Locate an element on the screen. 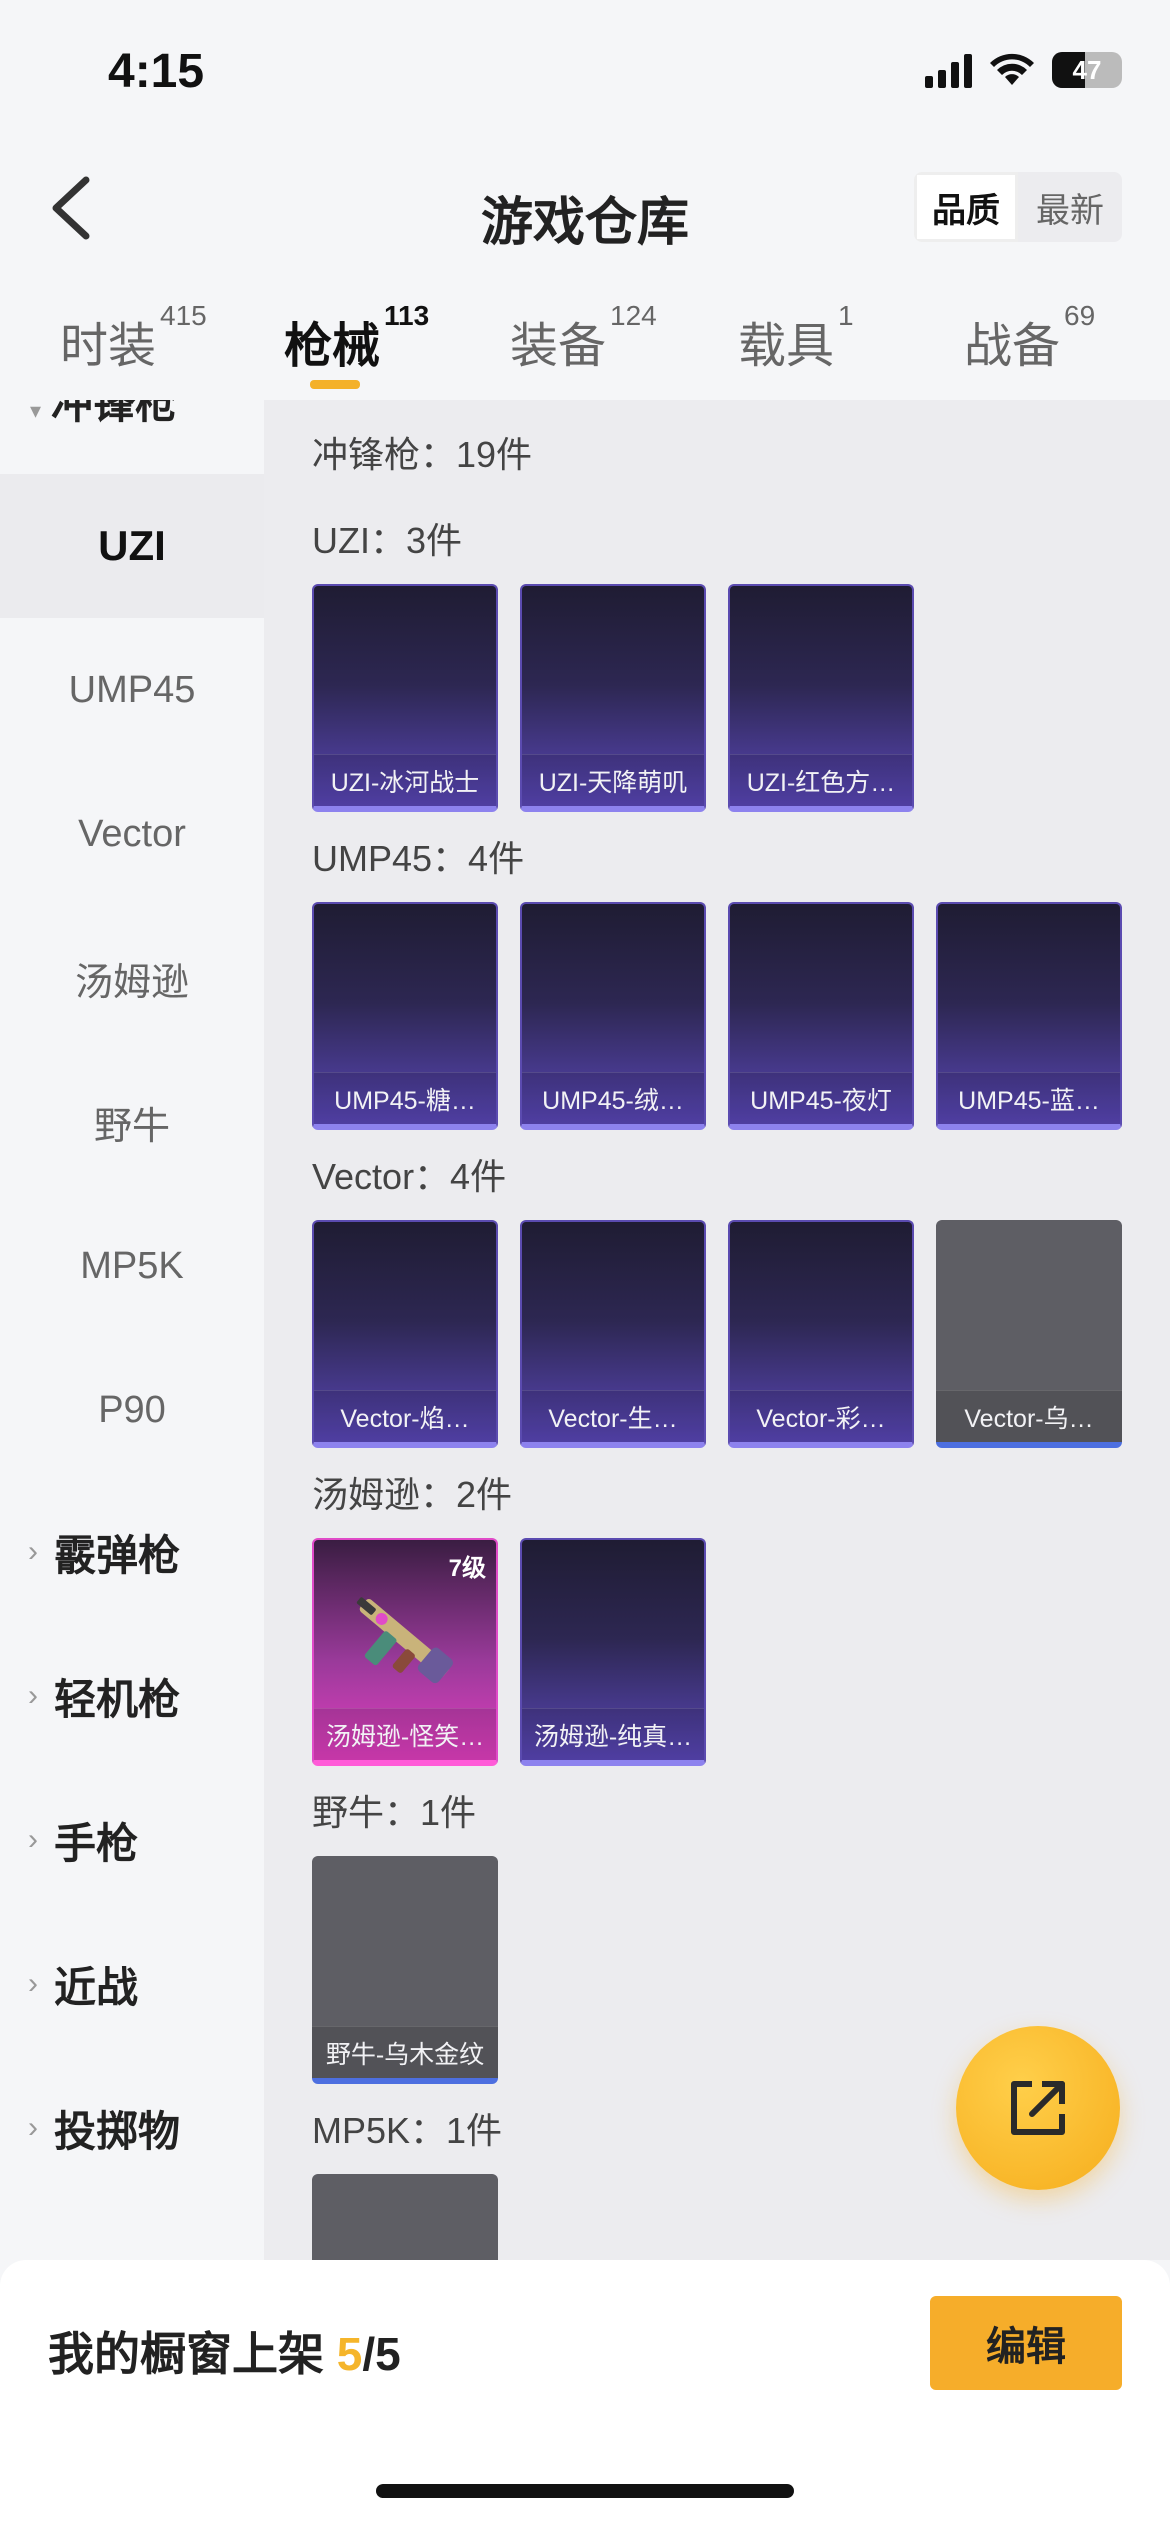 This screenshot has width=1170, height=2532. share-button is located at coordinates (1038, 2108).